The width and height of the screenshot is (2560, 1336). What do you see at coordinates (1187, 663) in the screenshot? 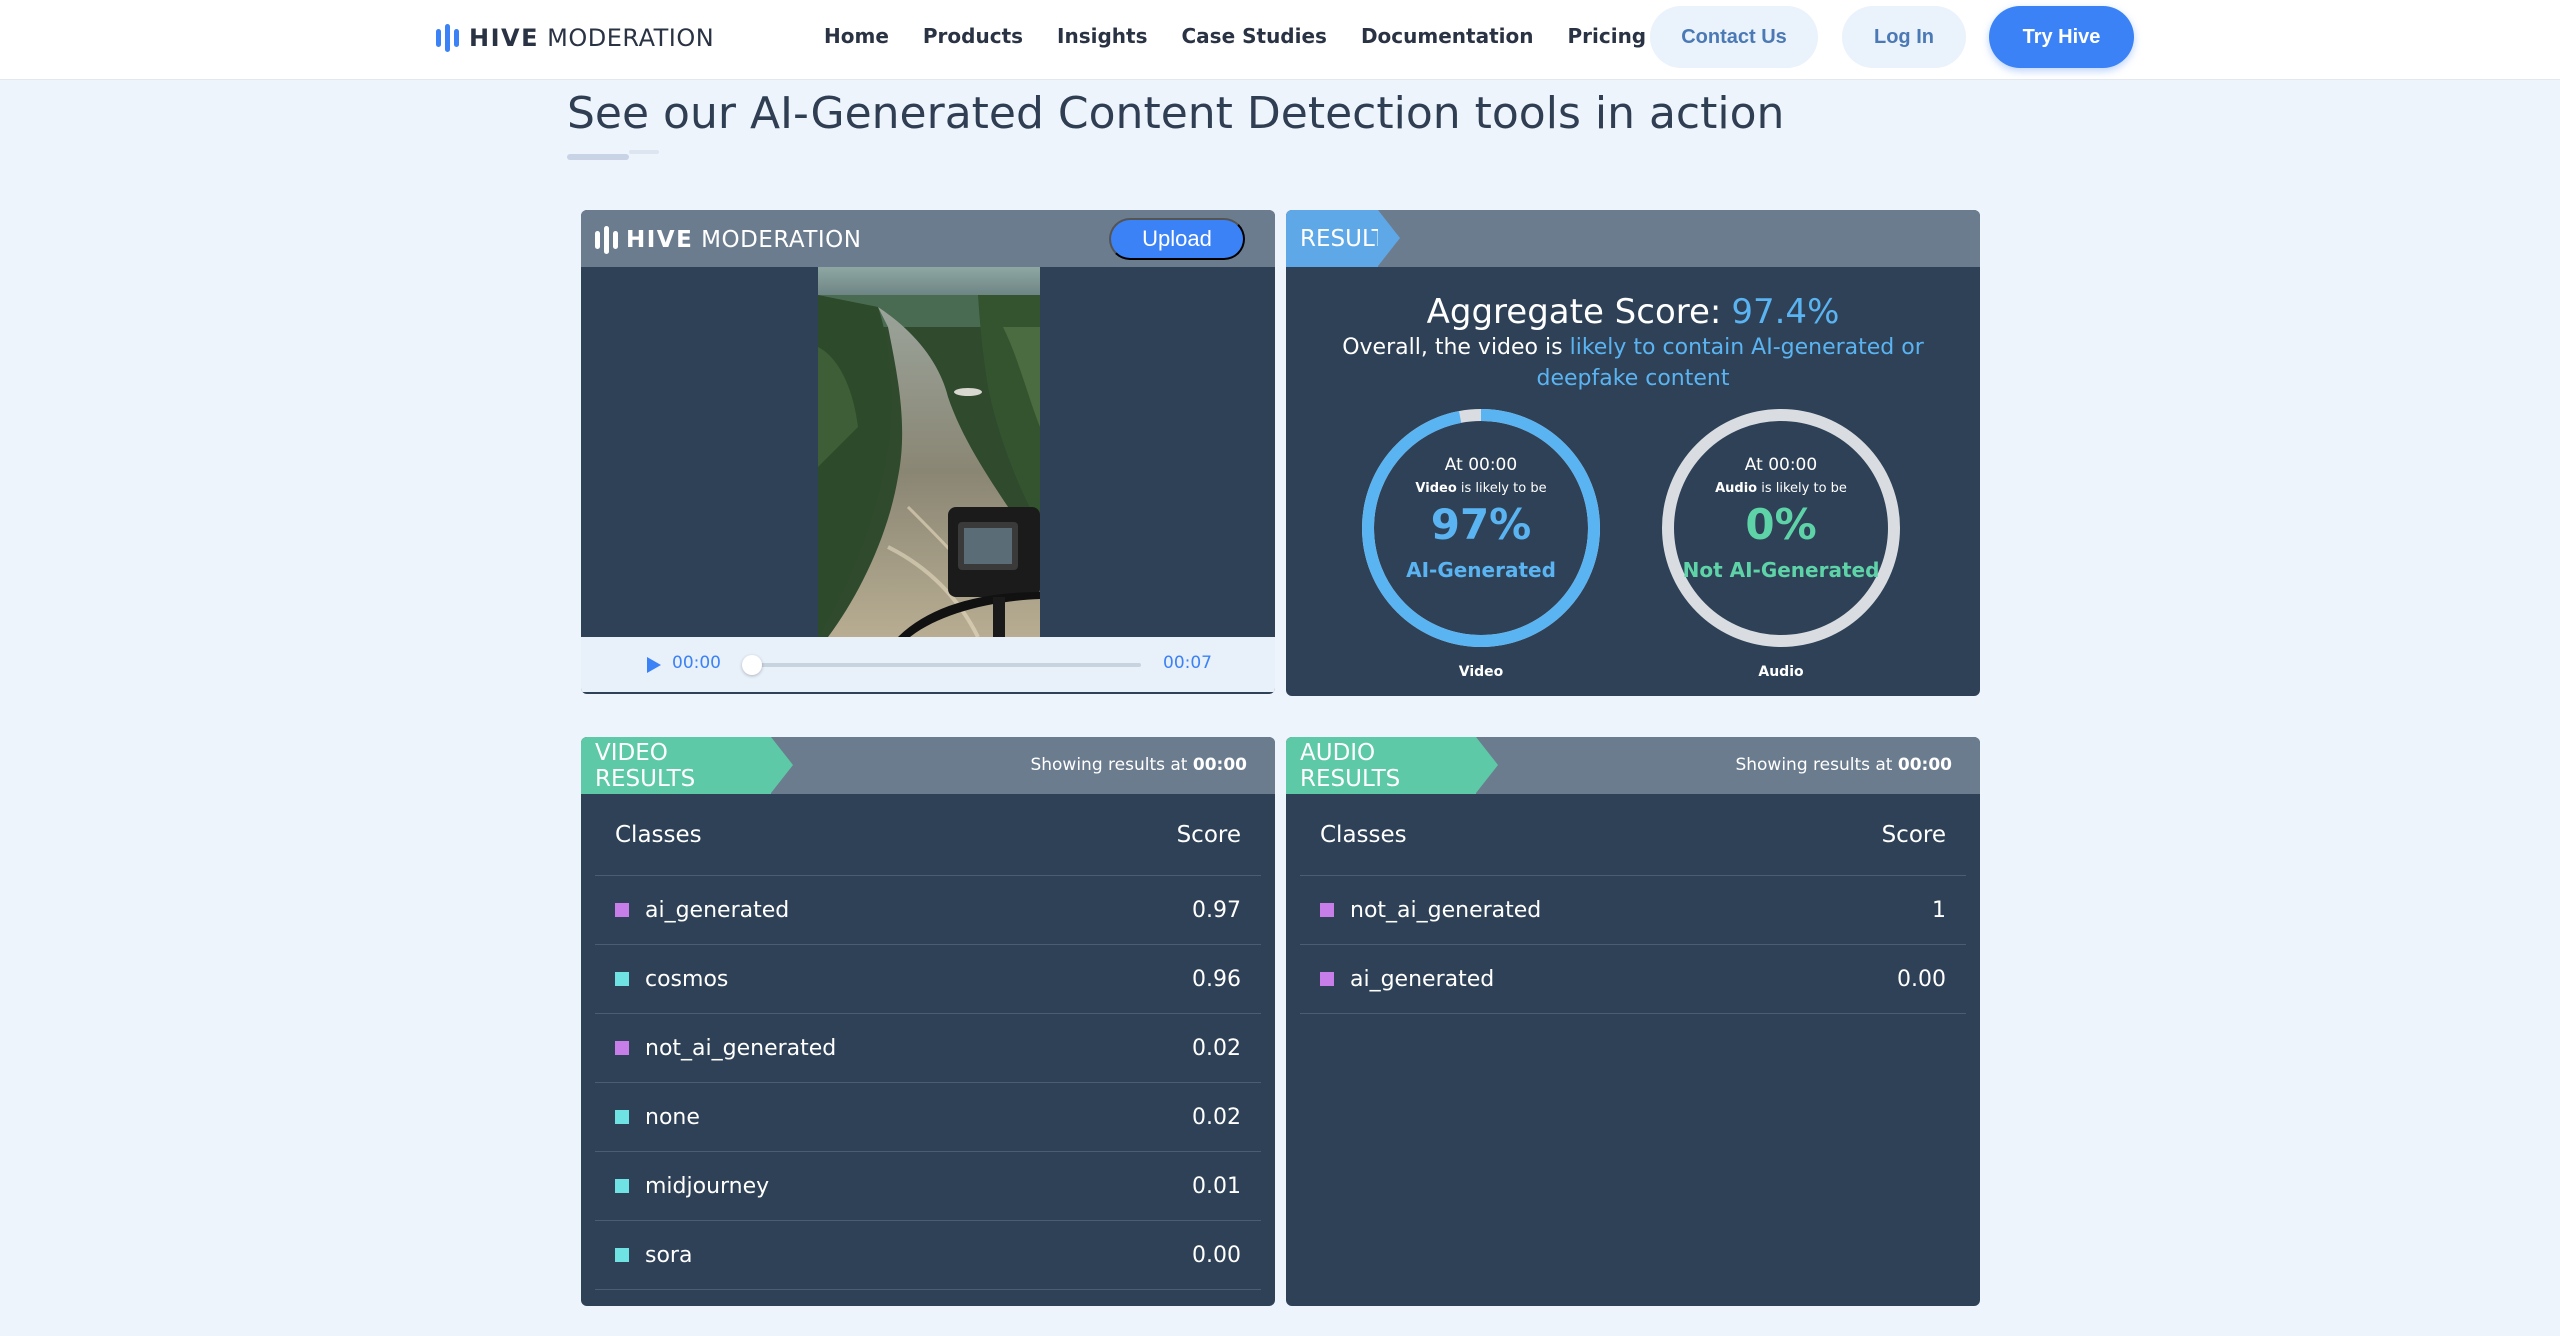
I see `duration: 00:07` at bounding box center [1187, 663].